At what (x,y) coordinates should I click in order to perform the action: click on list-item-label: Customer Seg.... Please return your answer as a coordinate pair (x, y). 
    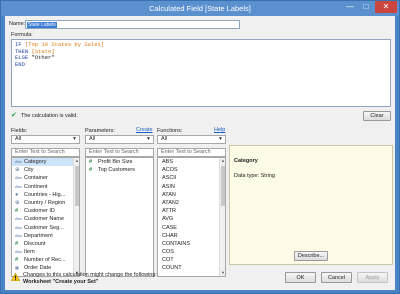
    Looking at the image, I should click on (44, 227).